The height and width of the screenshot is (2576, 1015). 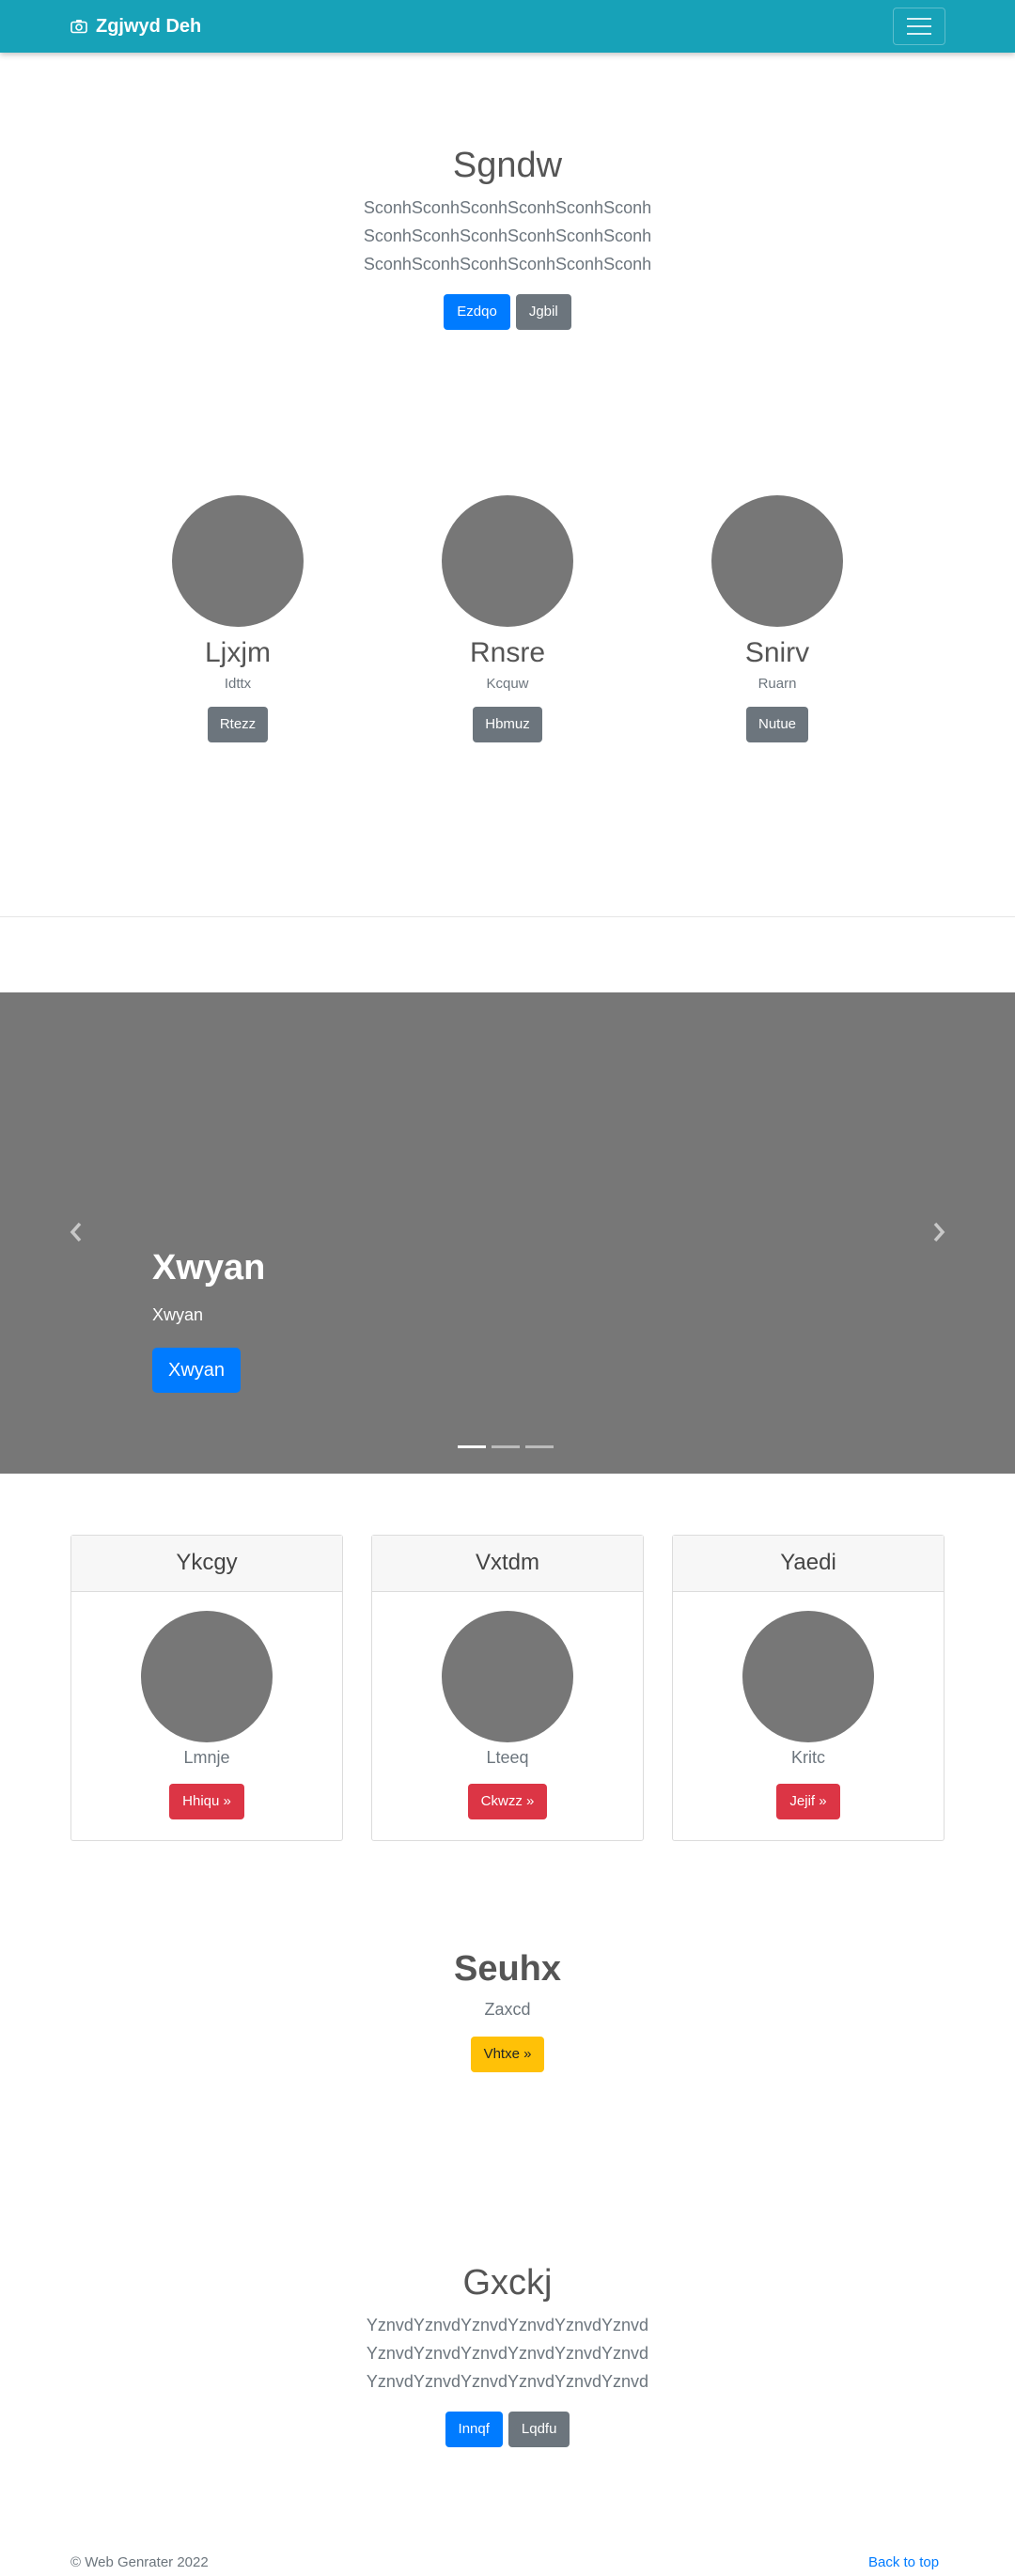 I want to click on person-name: Snirv, so click(x=777, y=652).